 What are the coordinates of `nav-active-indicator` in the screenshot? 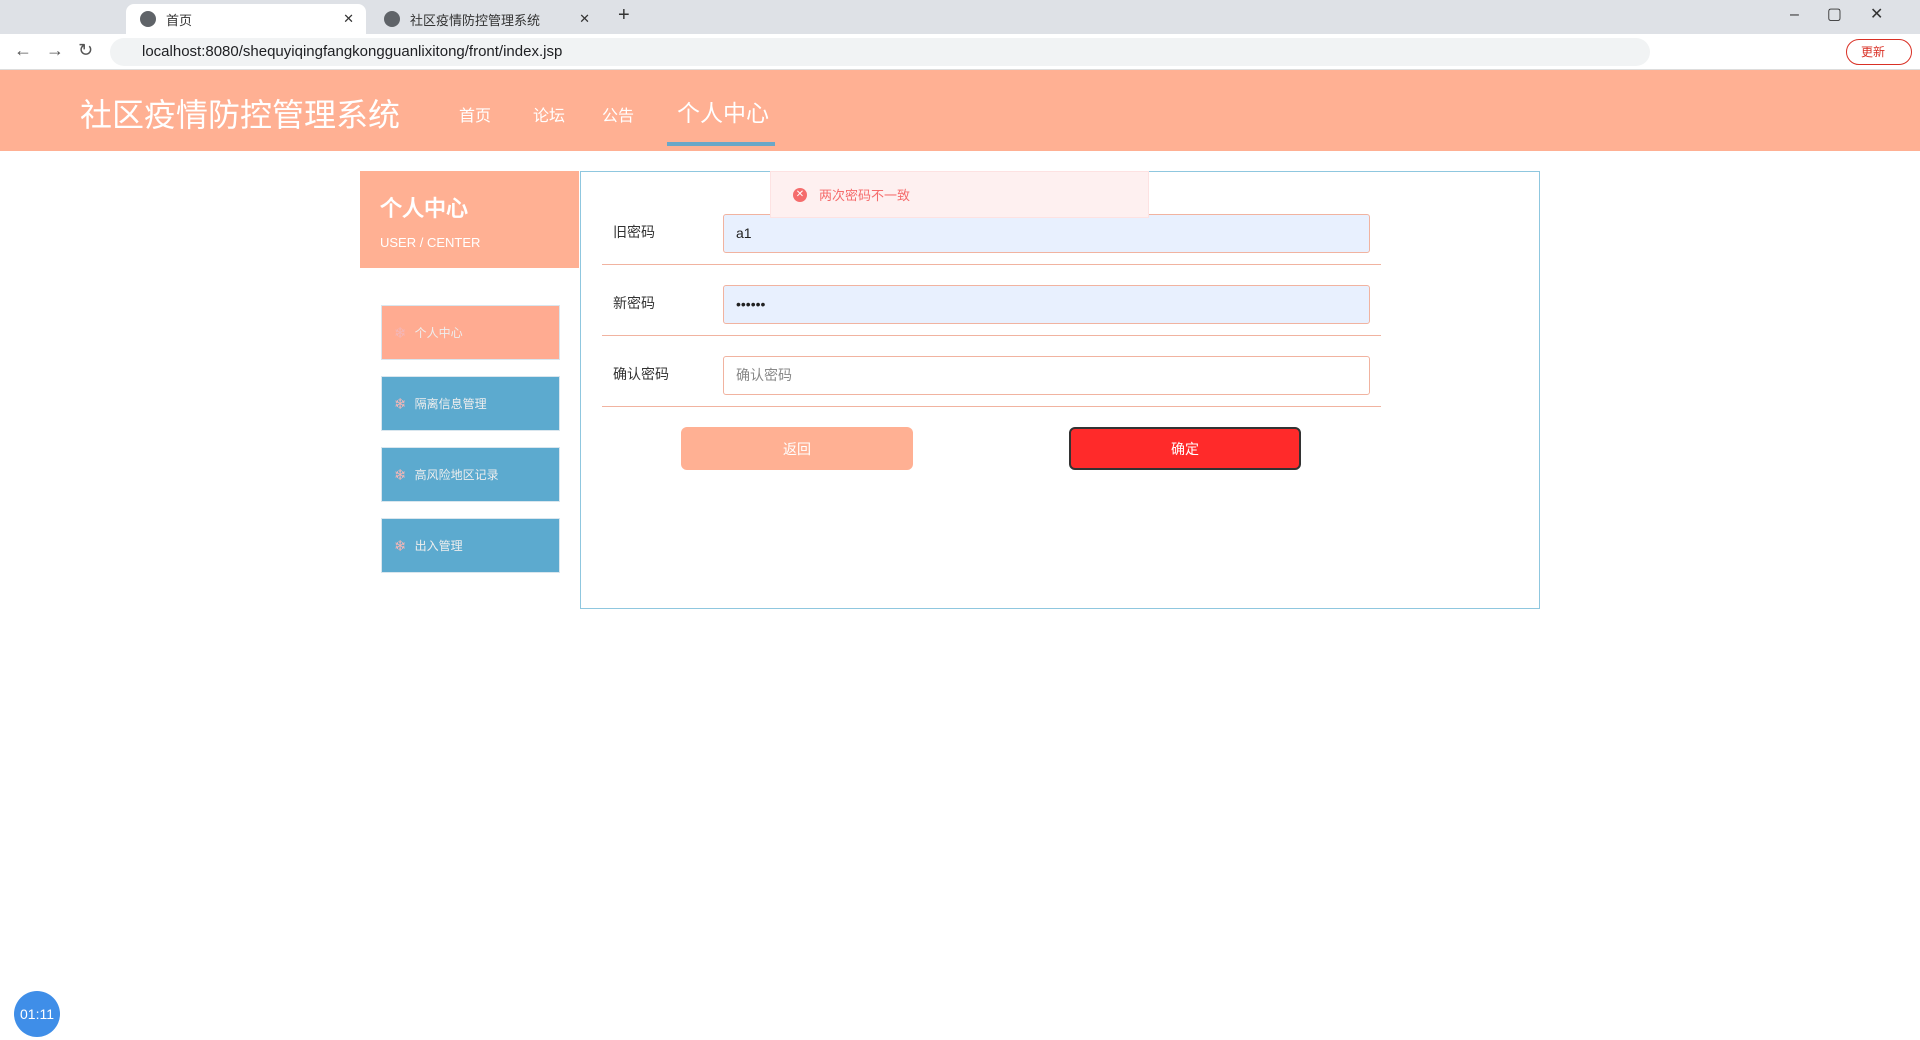 It's located at (721, 144).